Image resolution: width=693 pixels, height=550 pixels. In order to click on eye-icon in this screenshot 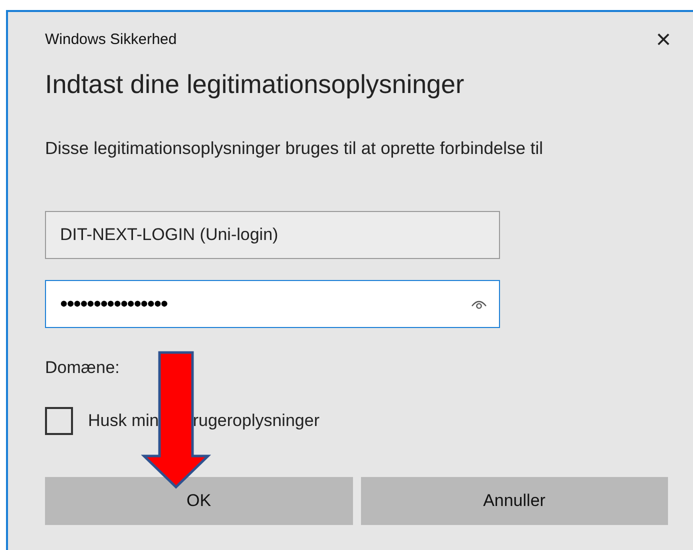, I will do `click(479, 304)`.